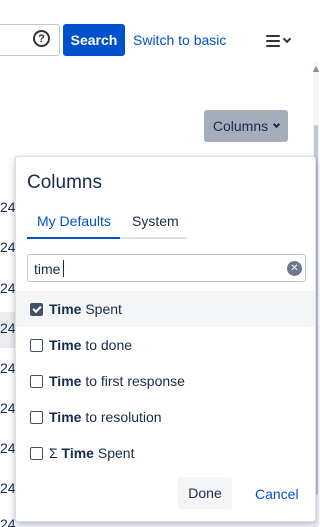 This screenshot has width=320, height=527. What do you see at coordinates (155, 221) in the screenshot?
I see `tab-system: System` at bounding box center [155, 221].